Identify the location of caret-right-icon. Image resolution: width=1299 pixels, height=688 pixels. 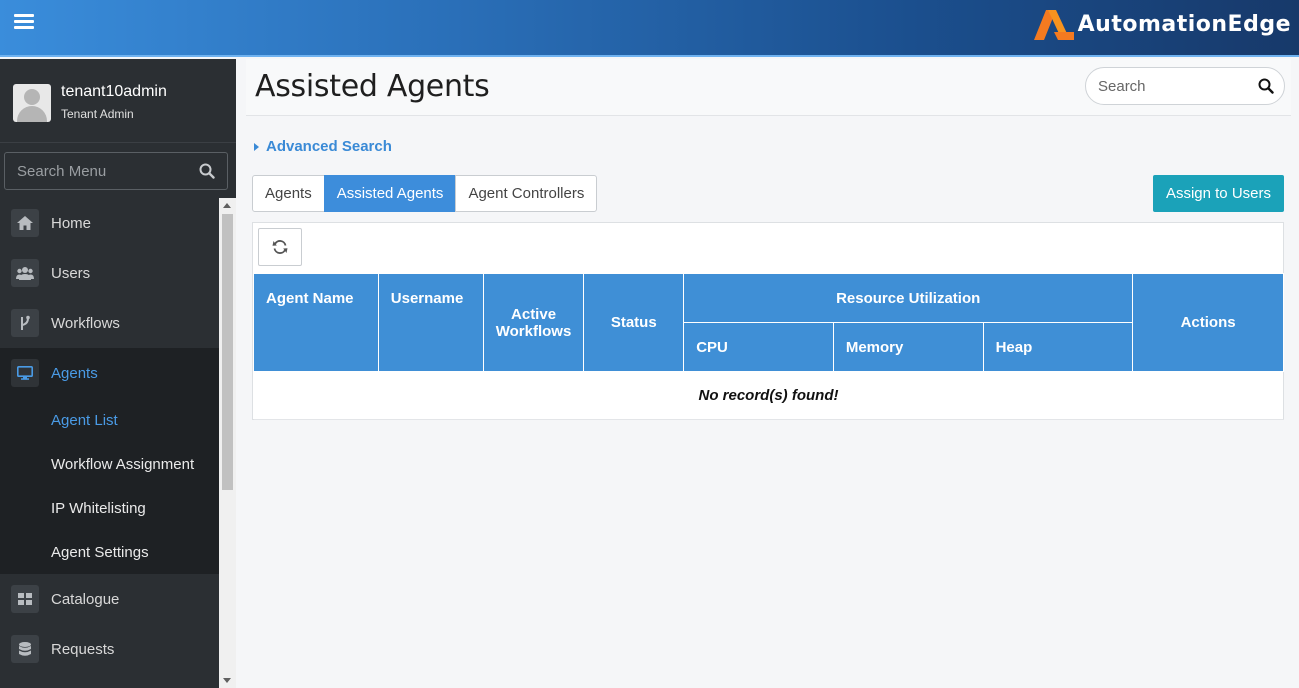
(256, 146).